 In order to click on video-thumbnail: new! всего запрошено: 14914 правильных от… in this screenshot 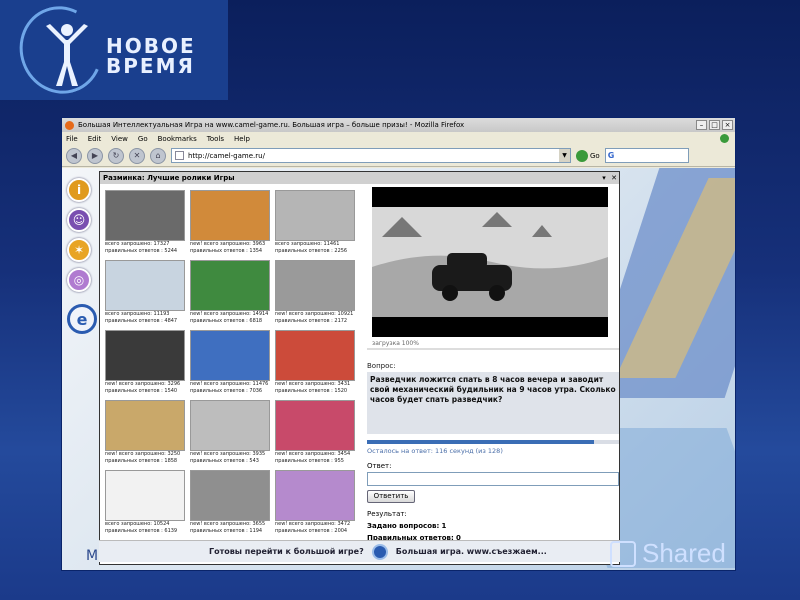, I will do `click(231, 295)`.